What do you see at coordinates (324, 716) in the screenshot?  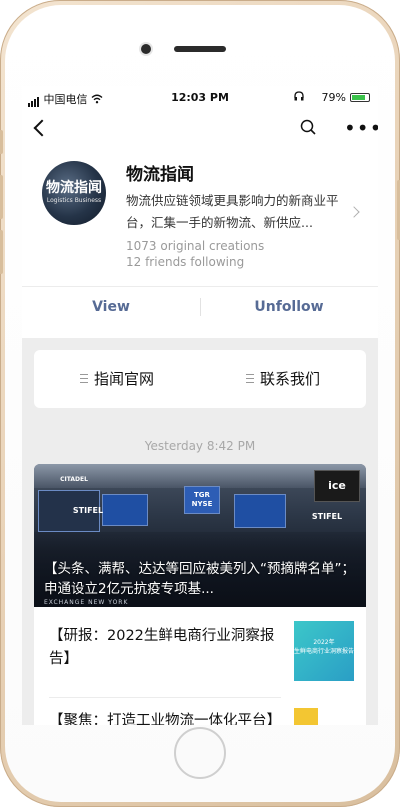 I see `article-thumbnail` at bounding box center [324, 716].